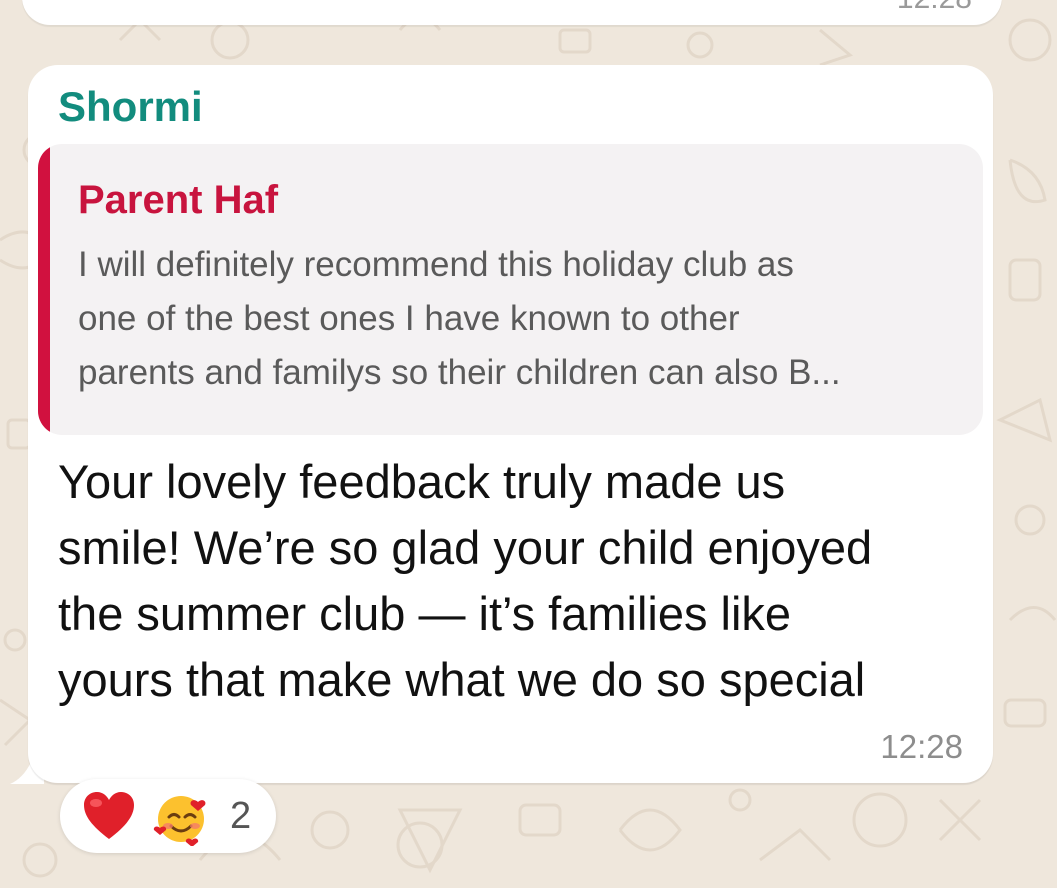  What do you see at coordinates (422, 481) in the screenshot?
I see `message-line: Your lovely feedback truly made us` at bounding box center [422, 481].